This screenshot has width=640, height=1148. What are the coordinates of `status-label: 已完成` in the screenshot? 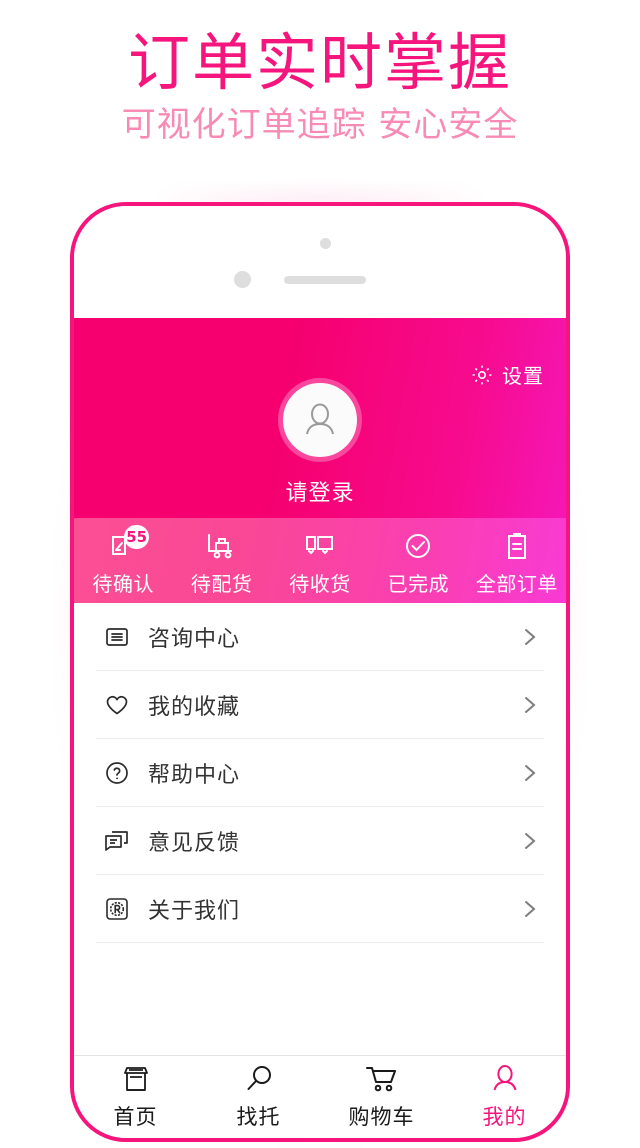 It's located at (418, 583).